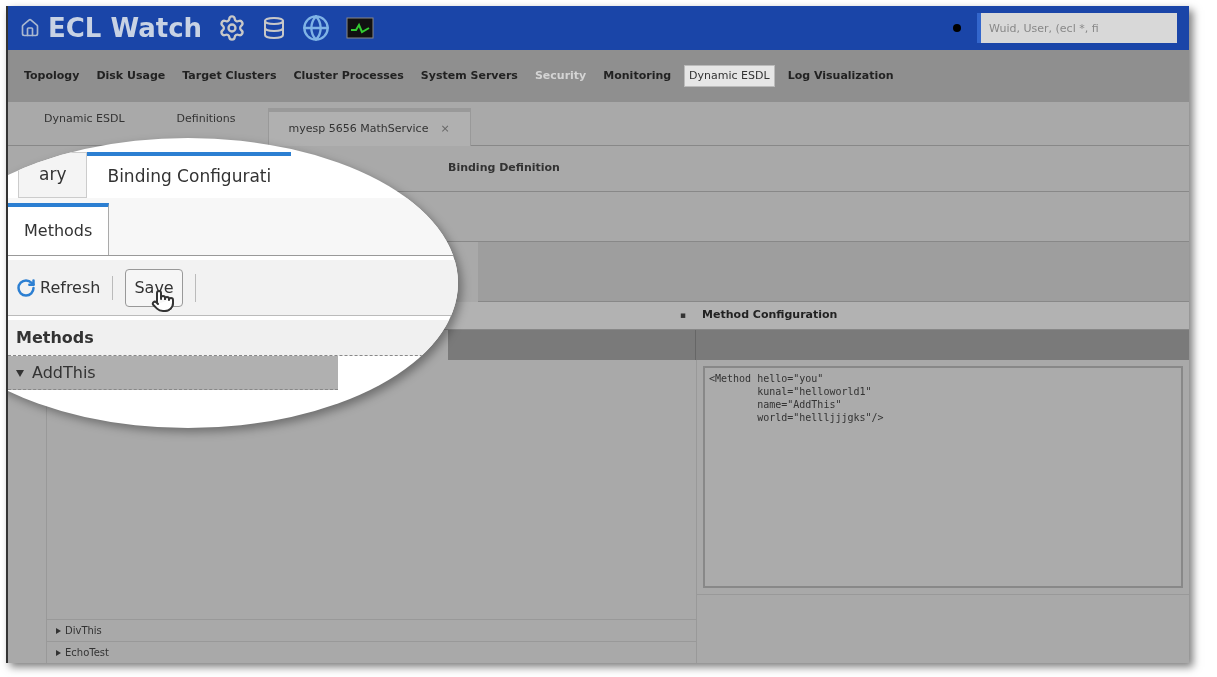  I want to click on method-name: AddThis, so click(64, 372).